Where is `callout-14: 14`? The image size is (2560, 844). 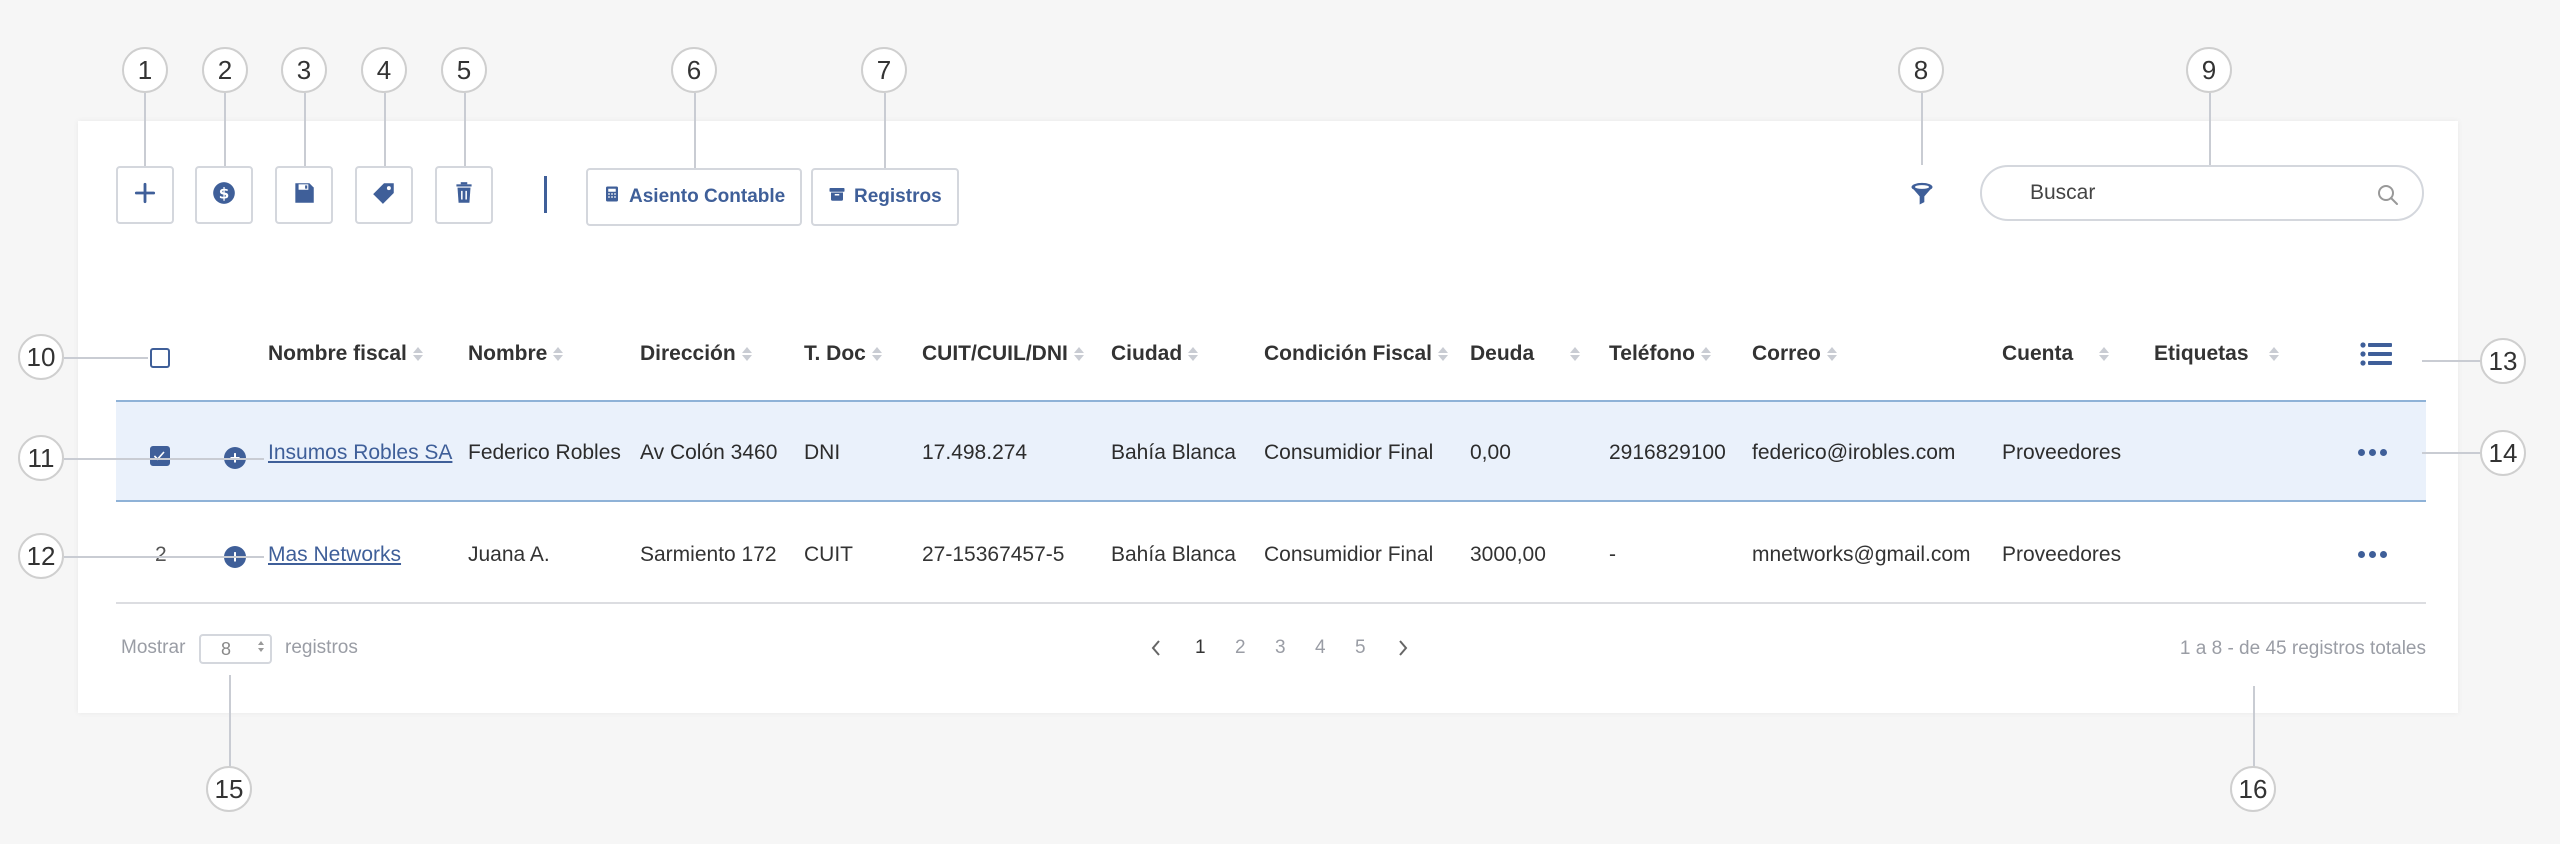
callout-14: 14 is located at coordinates (2503, 453).